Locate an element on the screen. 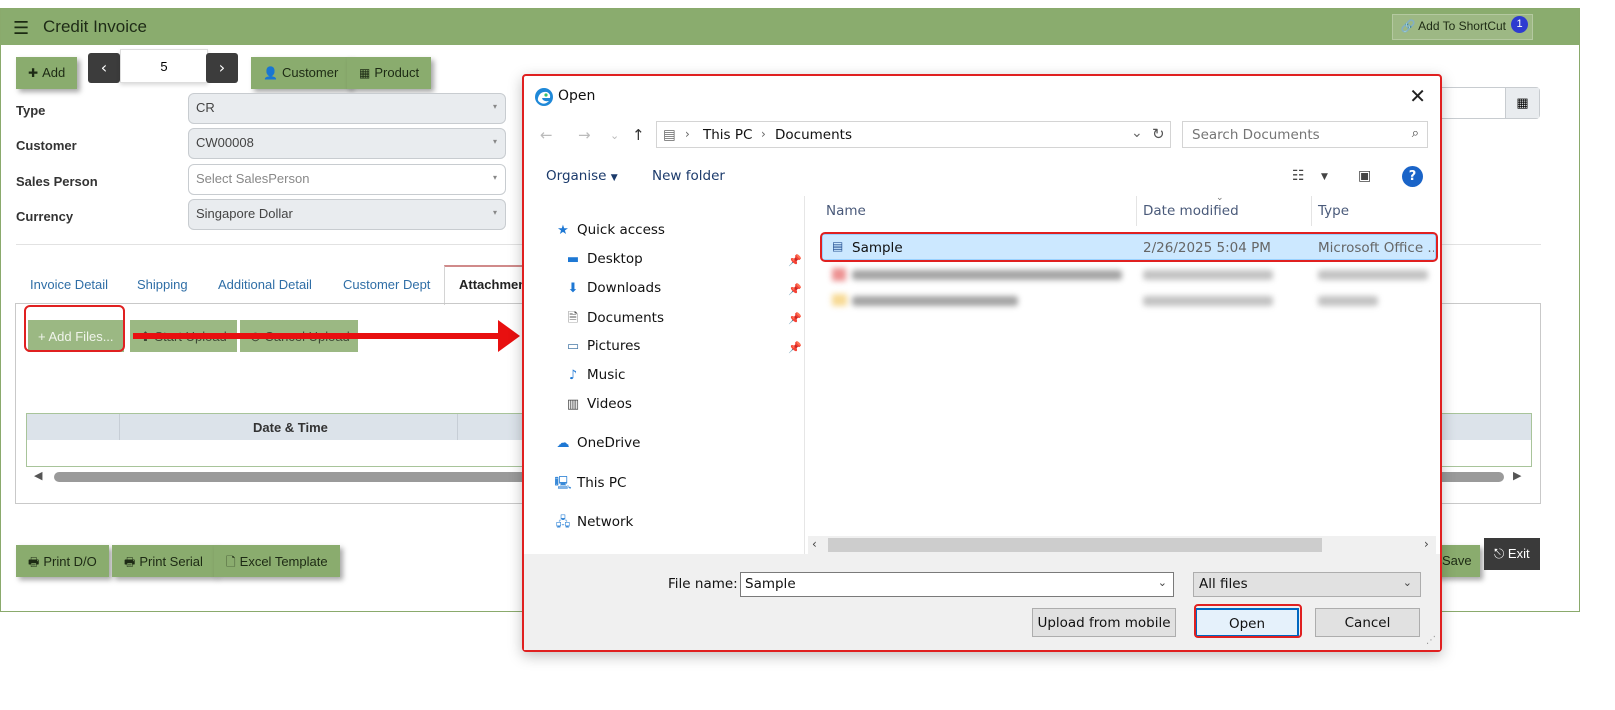  breadcrumb-this-pc: This PC is located at coordinates (727, 135).